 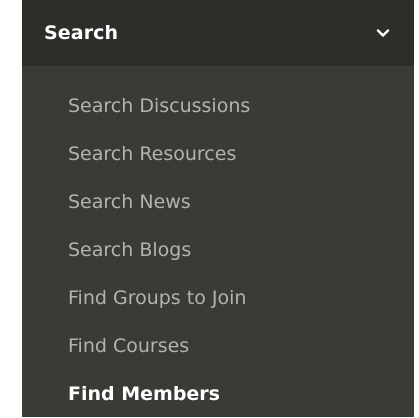 What do you see at coordinates (130, 250) in the screenshot?
I see `menu-item-label: Search Blogs` at bounding box center [130, 250].